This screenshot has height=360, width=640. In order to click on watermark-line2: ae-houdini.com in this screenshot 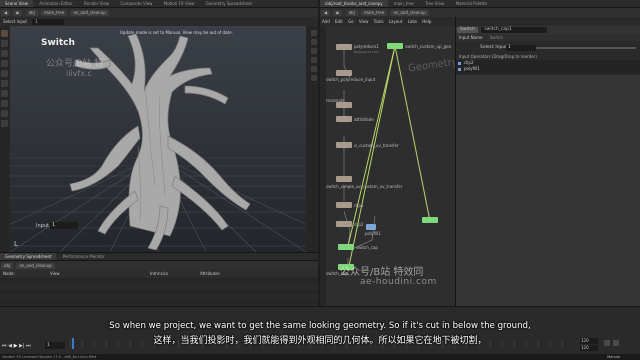, I will do `click(398, 282)`.